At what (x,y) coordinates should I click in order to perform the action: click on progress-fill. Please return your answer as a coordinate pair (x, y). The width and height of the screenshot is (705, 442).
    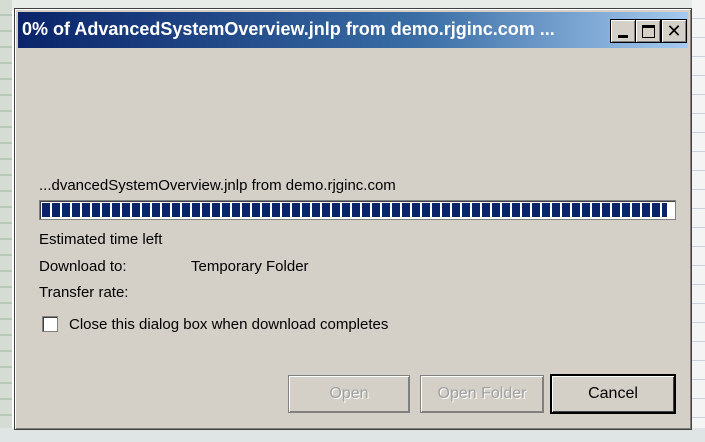
    Looking at the image, I should click on (354, 210).